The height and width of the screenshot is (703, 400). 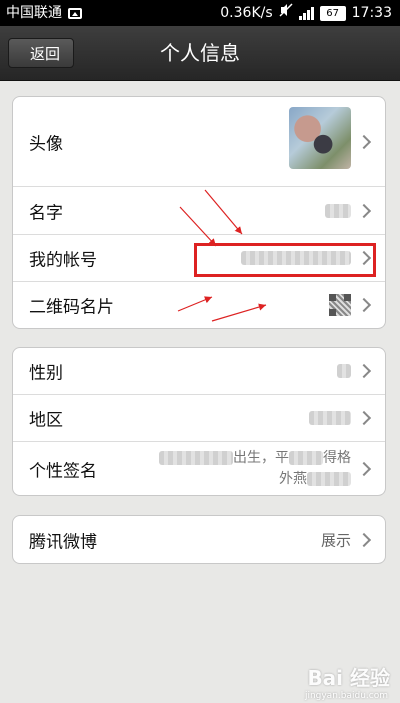 What do you see at coordinates (75, 13) in the screenshot?
I see `image-notification-icon` at bounding box center [75, 13].